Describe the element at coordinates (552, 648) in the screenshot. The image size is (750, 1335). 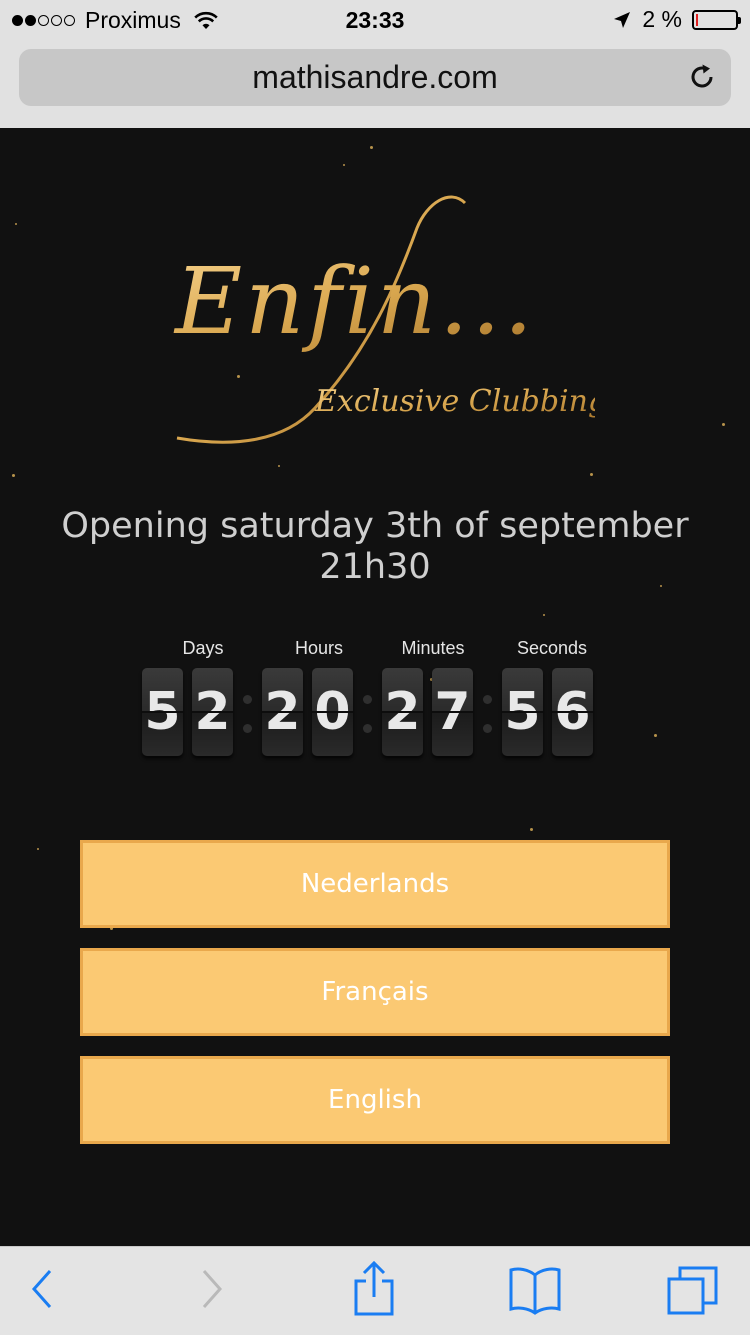
I see `label-seconds: Seconds` at that location.